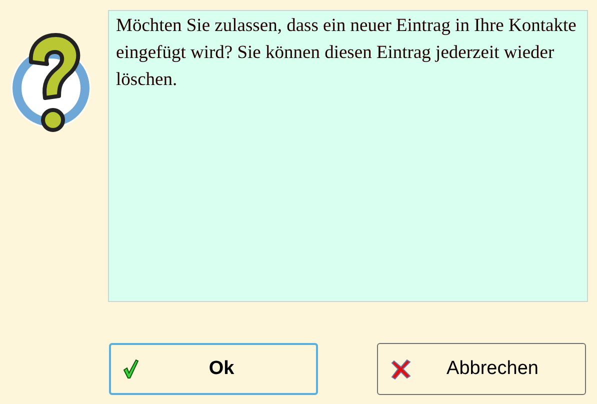 This screenshot has width=597, height=404. Describe the element at coordinates (481, 369) in the screenshot. I see `dialog-button: Abbrechen` at that location.